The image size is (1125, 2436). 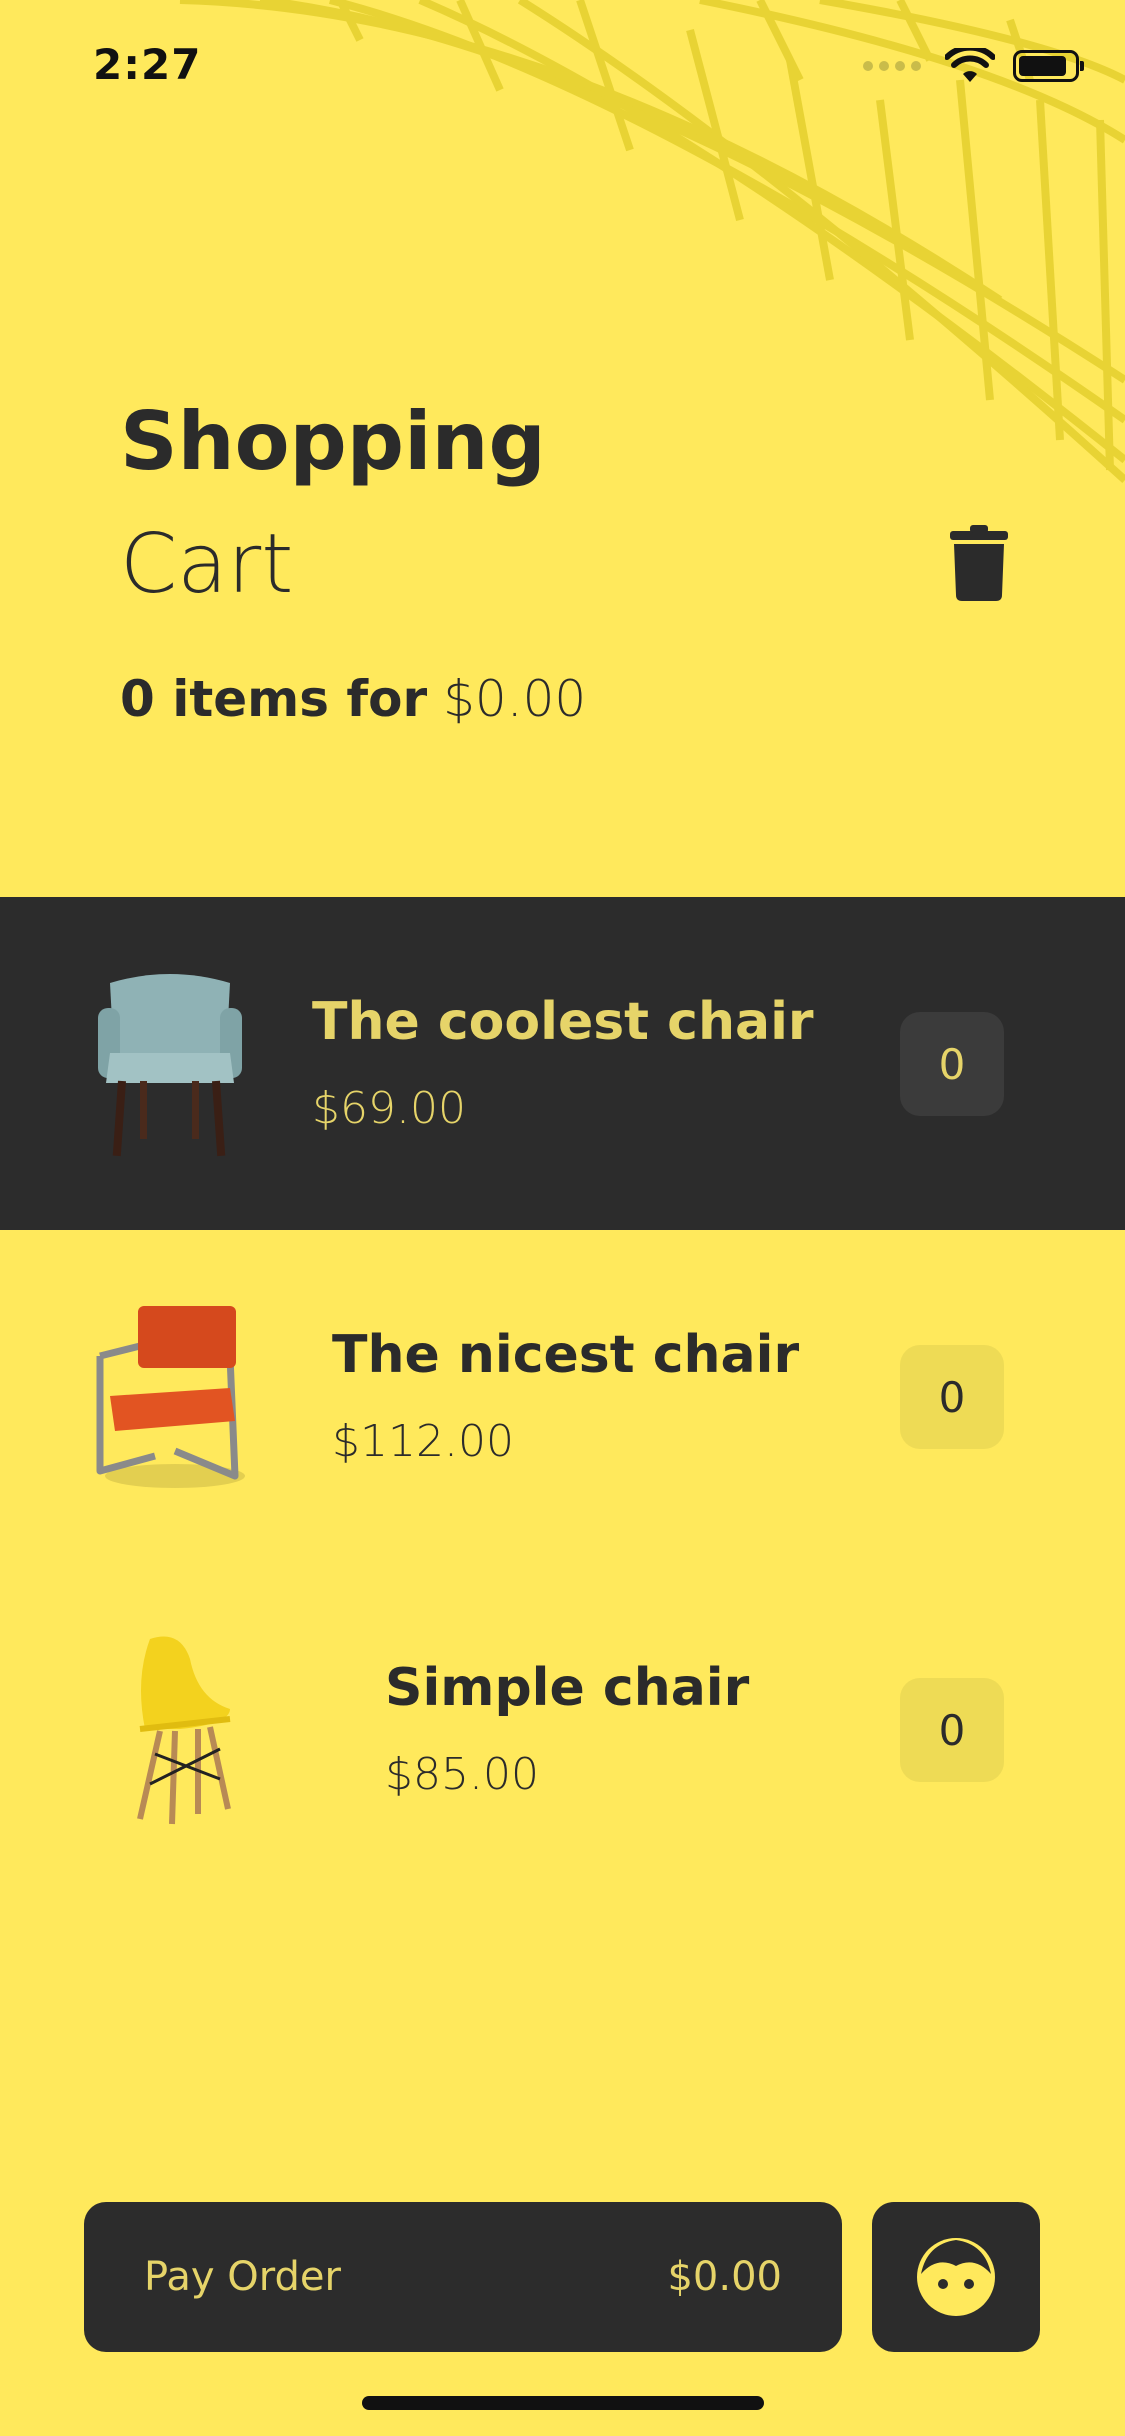 I want to click on cart-total: $0.00, so click(x=515, y=699).